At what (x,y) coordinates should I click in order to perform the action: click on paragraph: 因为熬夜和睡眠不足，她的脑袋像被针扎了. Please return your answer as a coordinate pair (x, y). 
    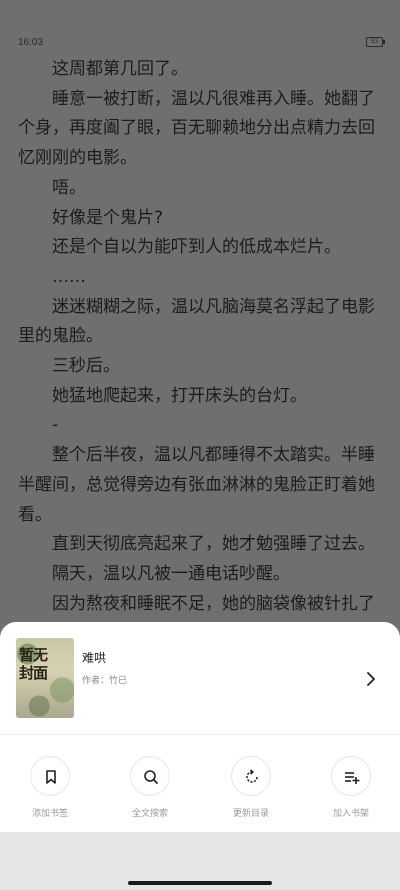
    Looking at the image, I should click on (213, 603).